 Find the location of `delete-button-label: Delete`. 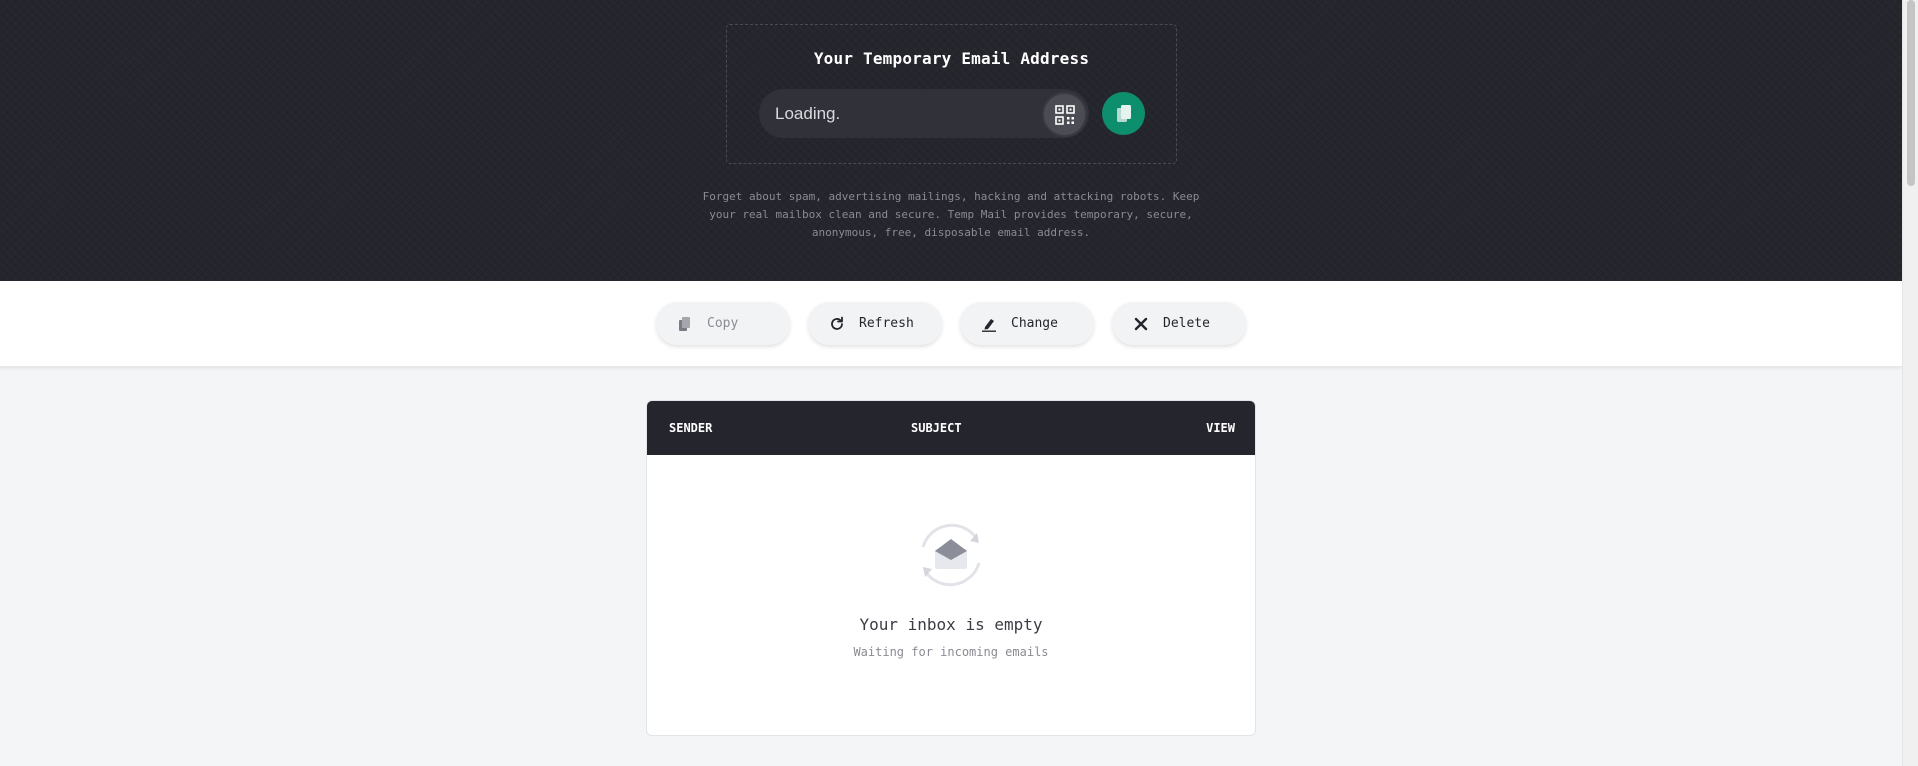

delete-button-label: Delete is located at coordinates (1186, 323).